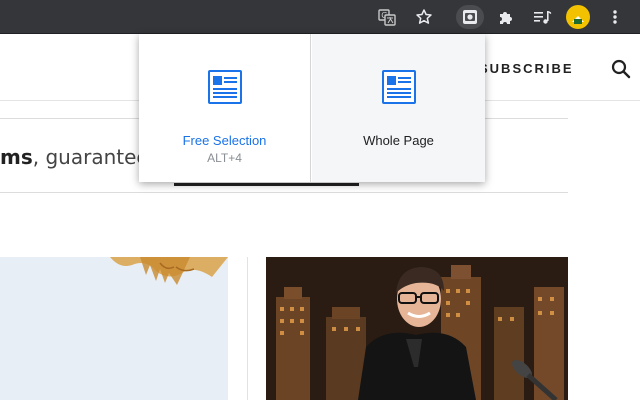  I want to click on active-underline, so click(266, 184).